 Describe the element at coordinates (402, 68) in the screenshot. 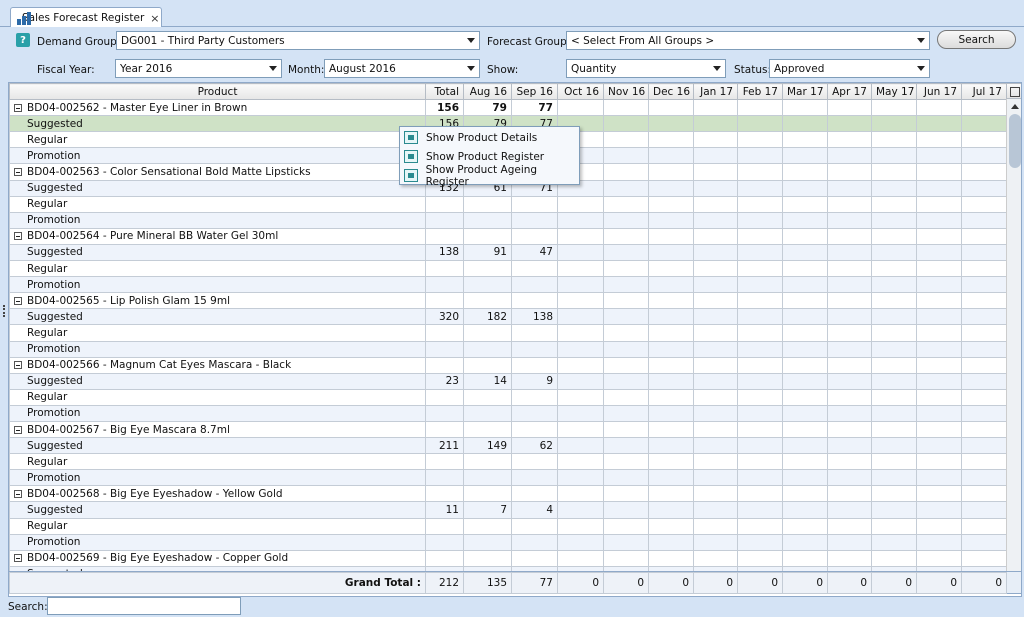

I see `month-select: August 2016` at that location.